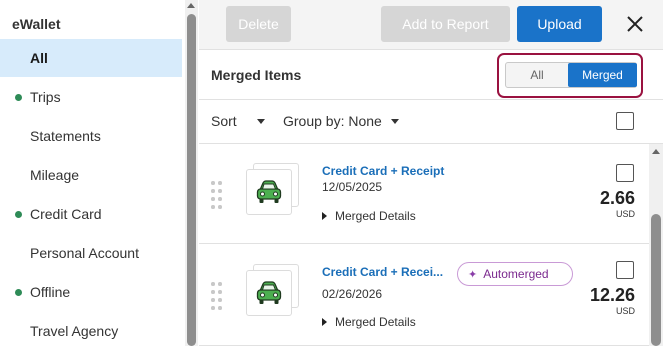  I want to click on sort-dropdown: Sort, so click(224, 121).